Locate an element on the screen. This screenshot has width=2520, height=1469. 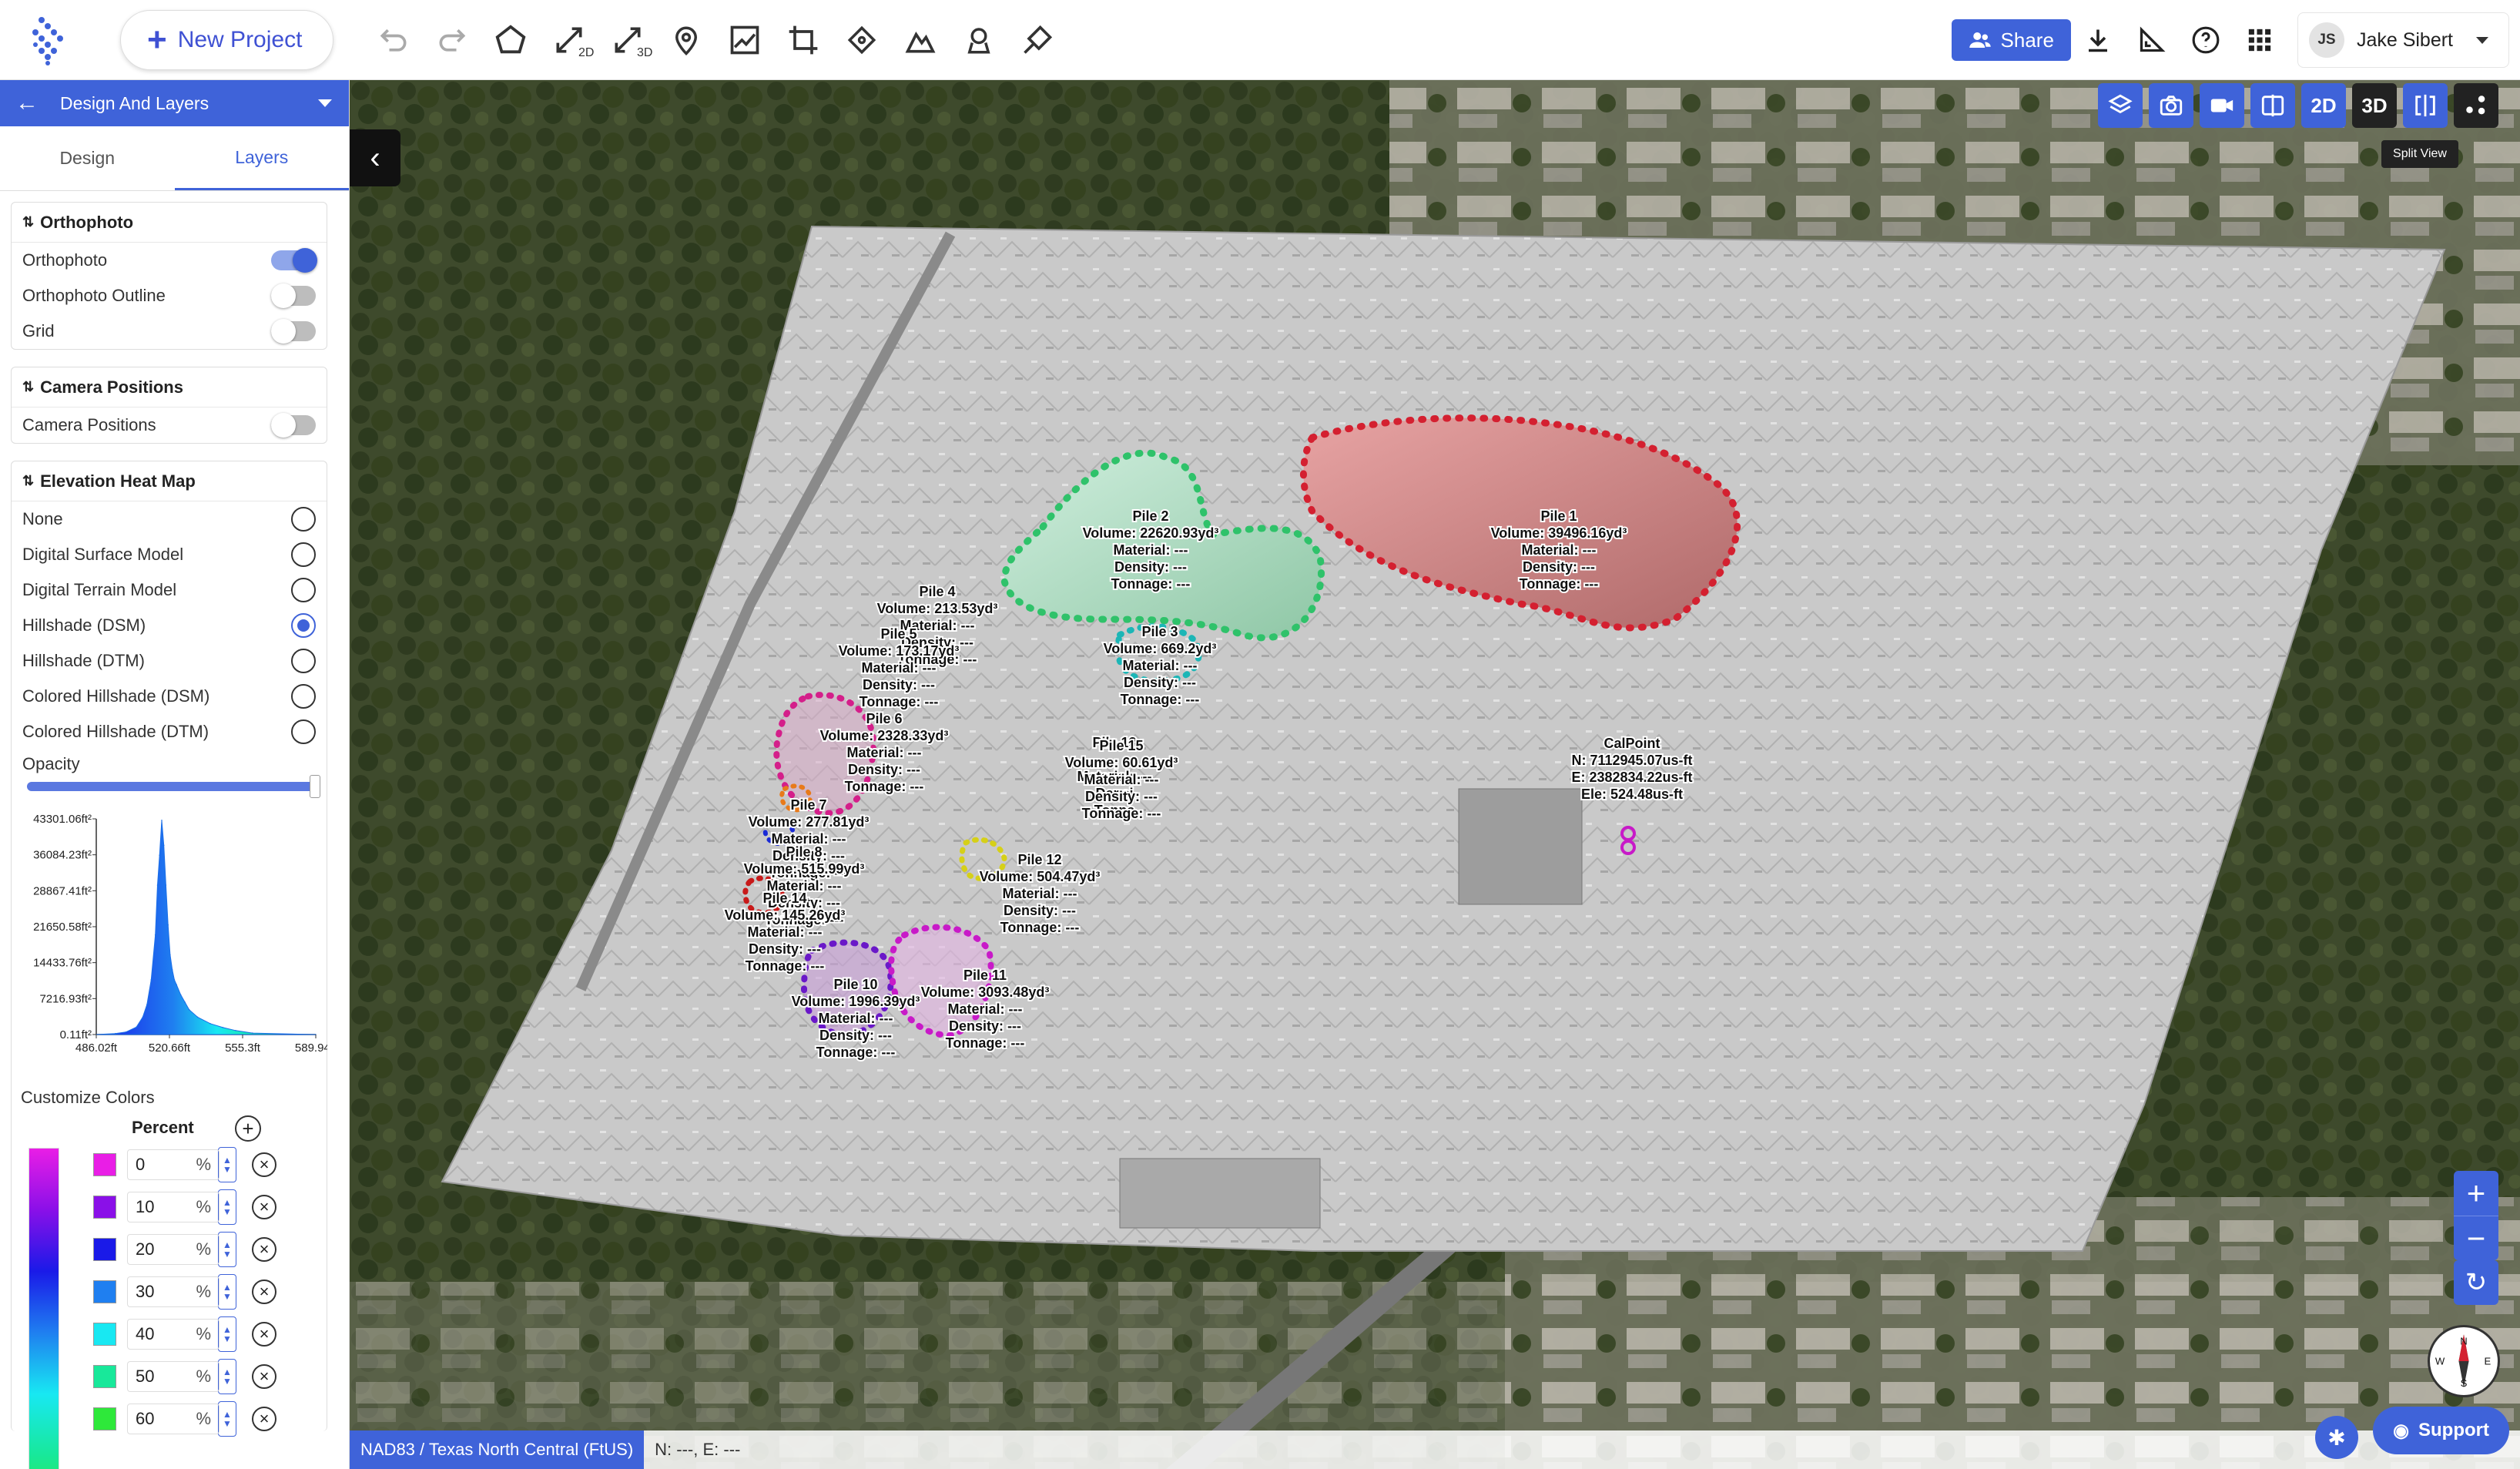
zoom-in-button: + is located at coordinates (2476, 1194).